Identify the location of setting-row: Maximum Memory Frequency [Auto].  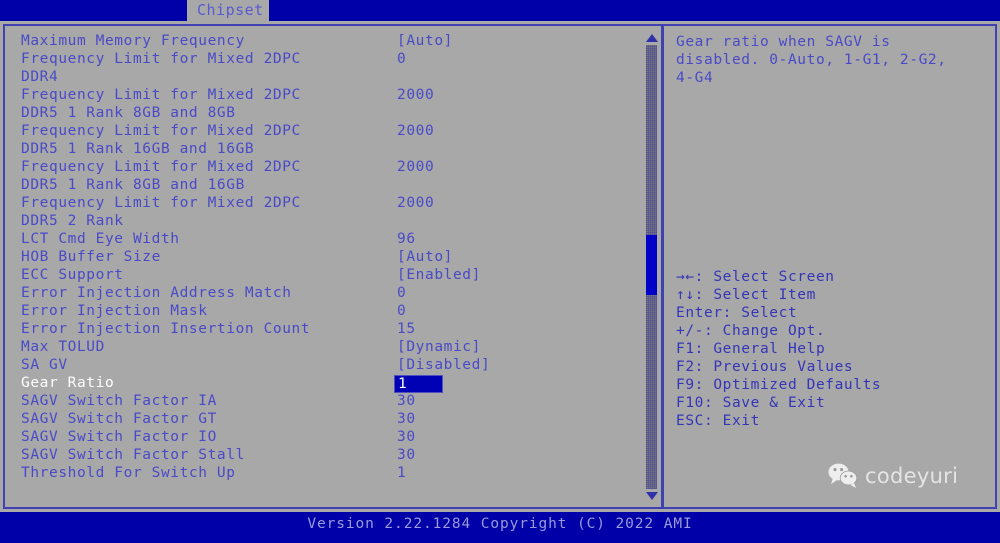
(328, 41).